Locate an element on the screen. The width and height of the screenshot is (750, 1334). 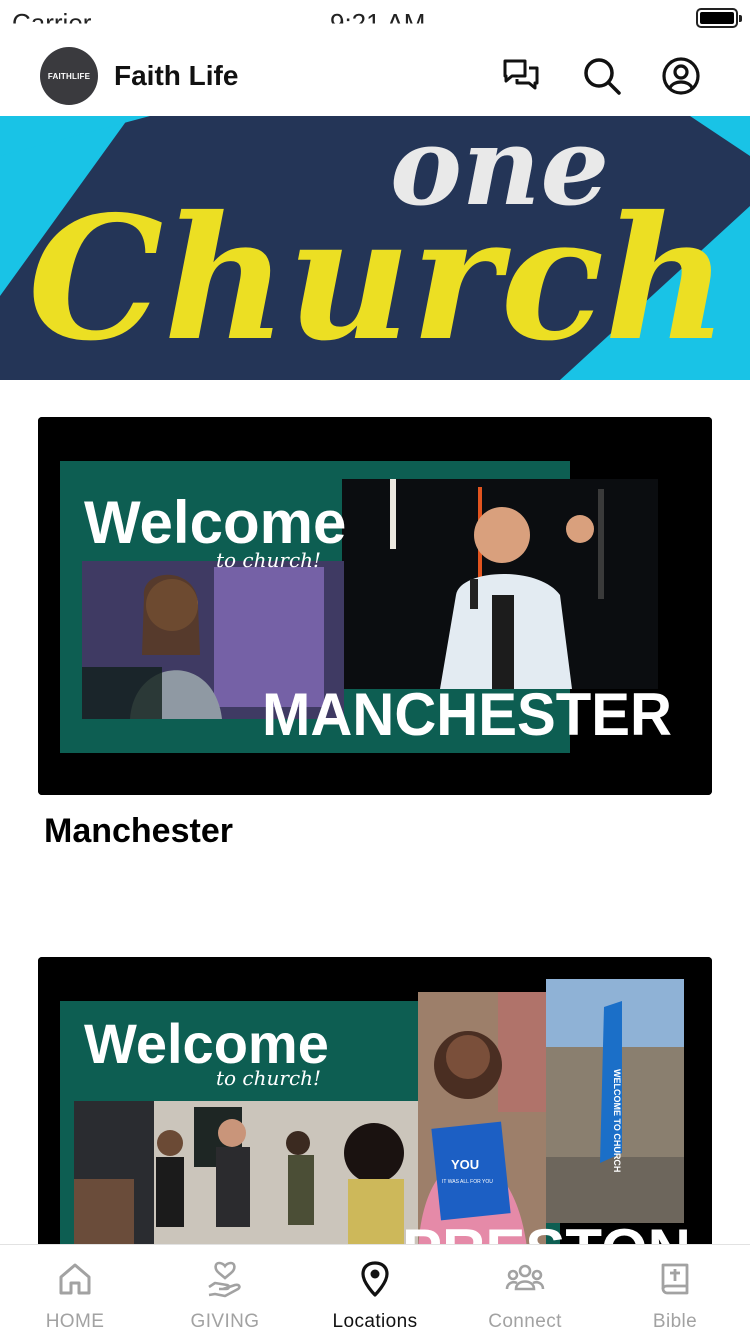
search-icon is located at coordinates (602, 76).